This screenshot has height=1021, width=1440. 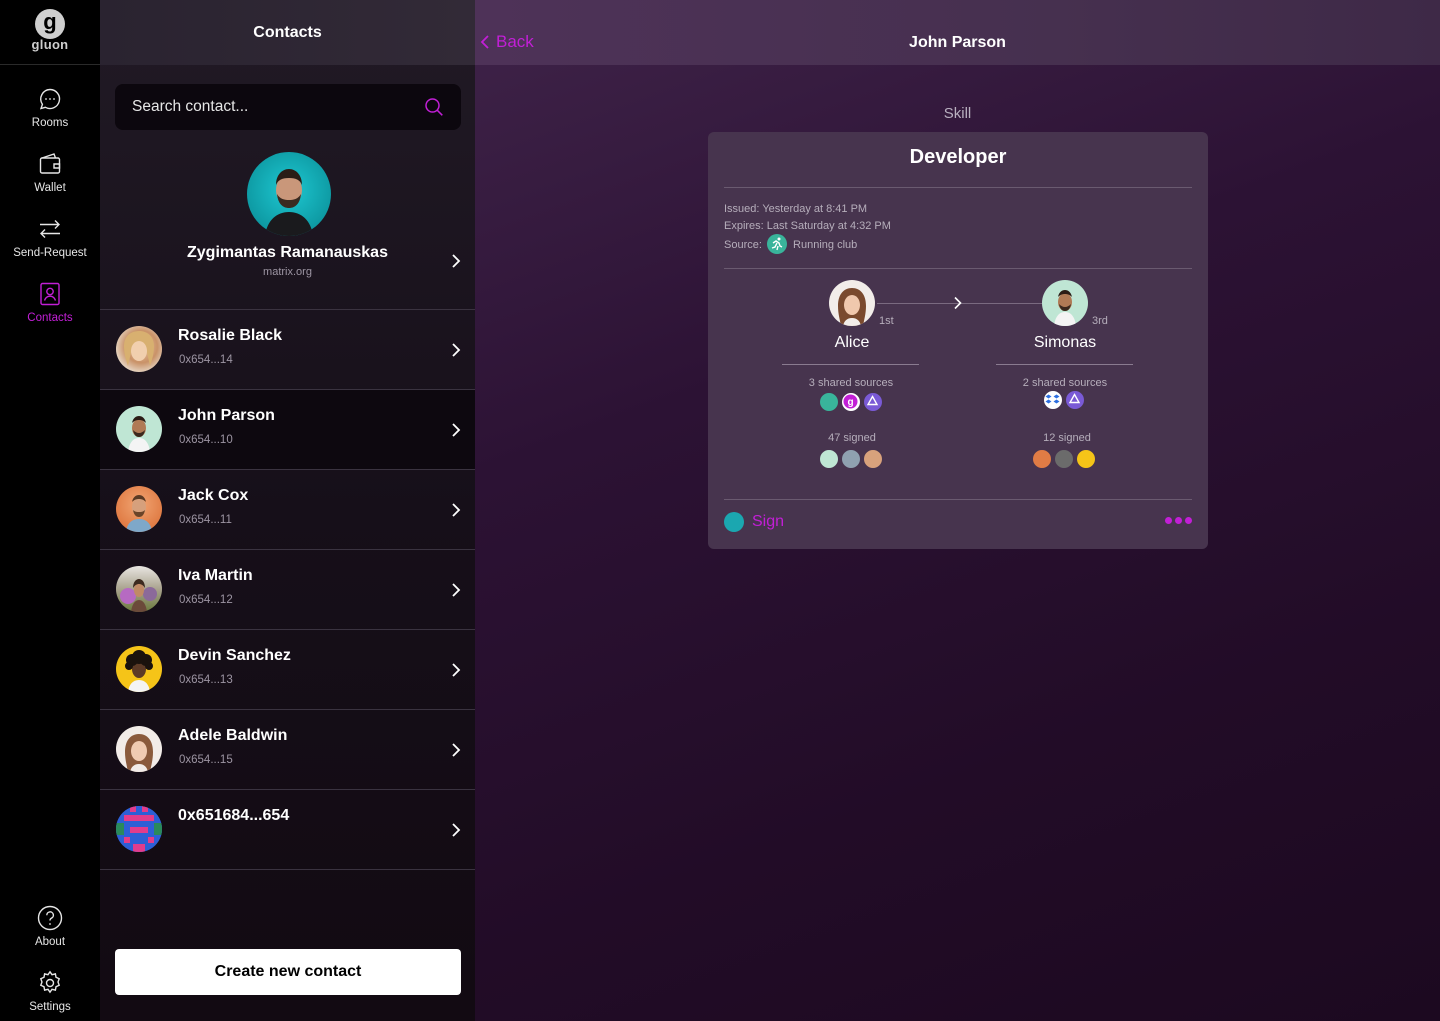 I want to click on sign-button: Sign, so click(x=754, y=522).